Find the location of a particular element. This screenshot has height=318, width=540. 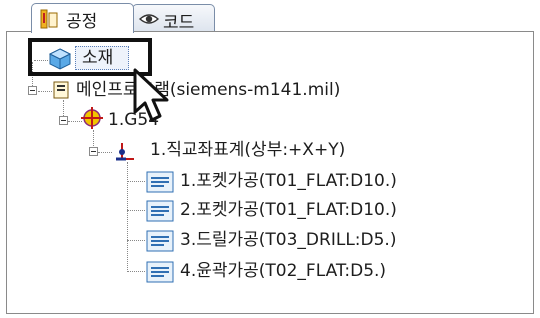

process-tab-icon is located at coordinates (49, 21).